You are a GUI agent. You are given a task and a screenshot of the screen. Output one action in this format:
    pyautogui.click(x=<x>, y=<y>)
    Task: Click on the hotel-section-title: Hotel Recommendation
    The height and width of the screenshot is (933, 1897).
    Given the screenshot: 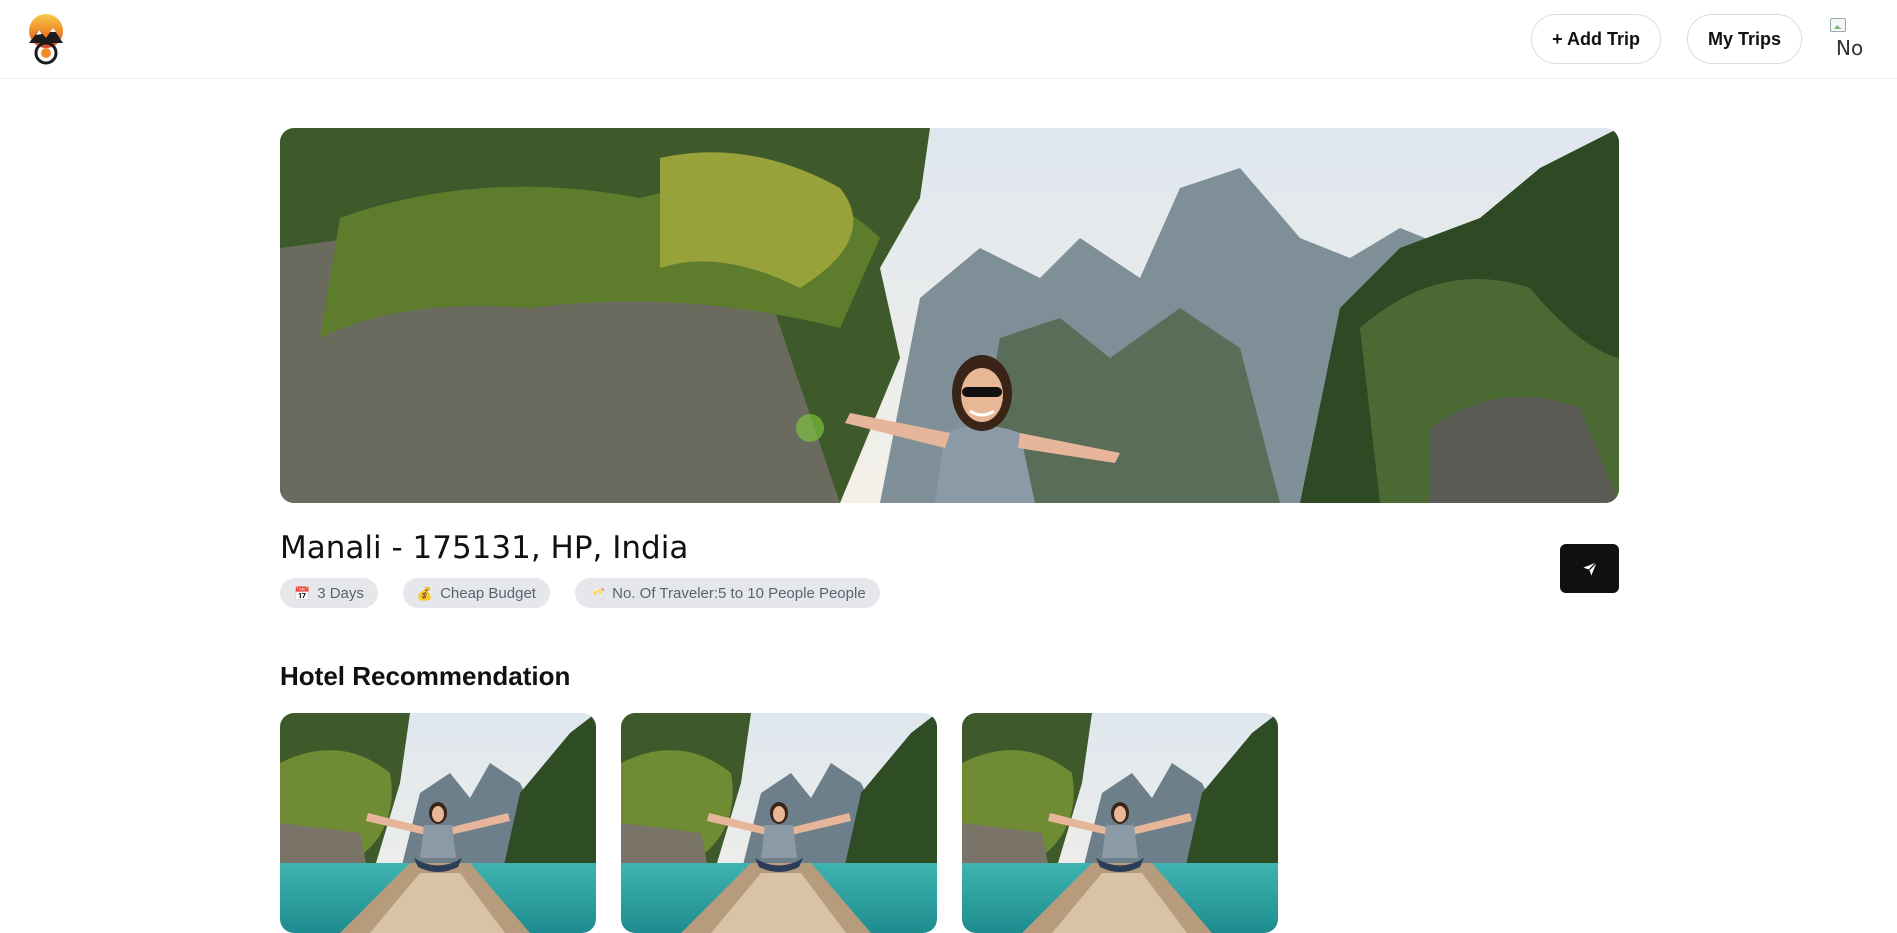 What is the action you would take?
    pyautogui.click(x=425, y=676)
    